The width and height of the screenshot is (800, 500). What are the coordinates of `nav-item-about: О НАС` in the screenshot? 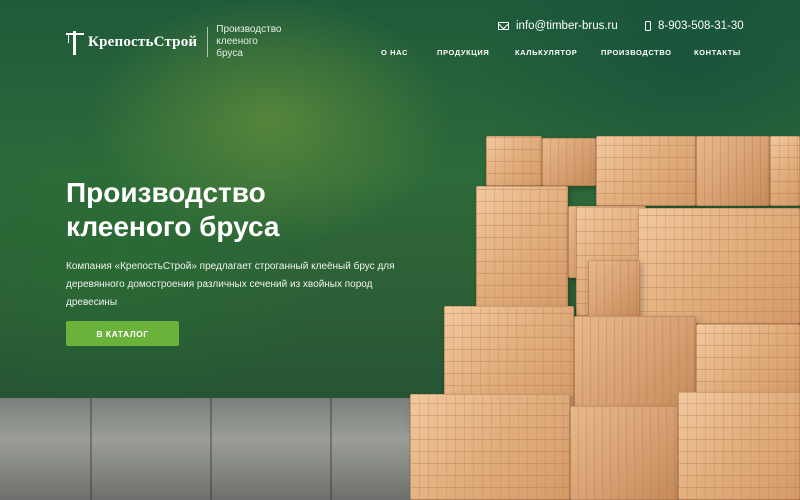 It's located at (394, 52).